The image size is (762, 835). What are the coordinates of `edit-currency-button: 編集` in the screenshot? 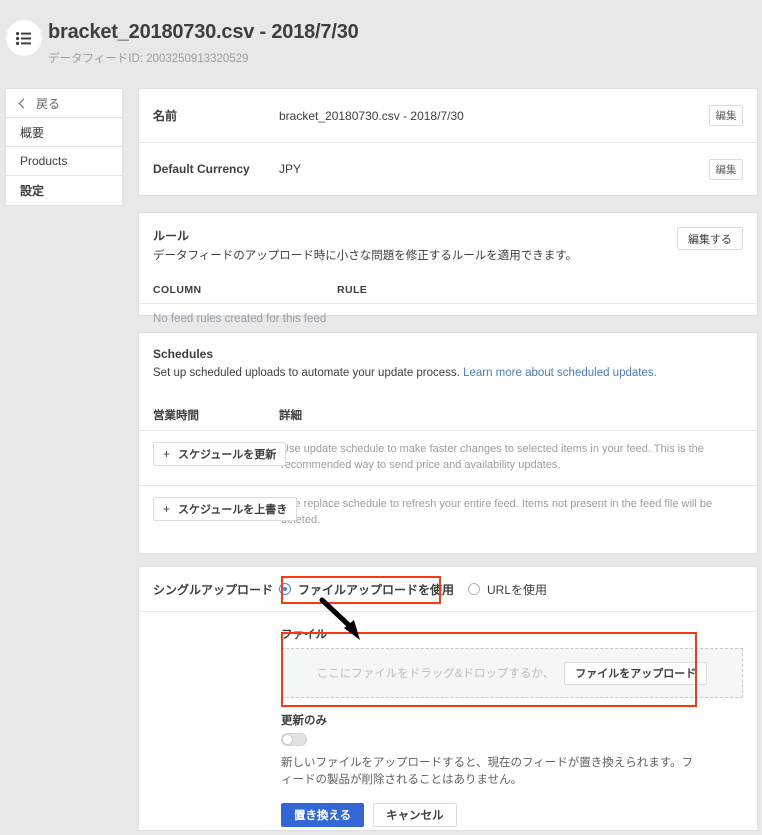 It's located at (726, 169).